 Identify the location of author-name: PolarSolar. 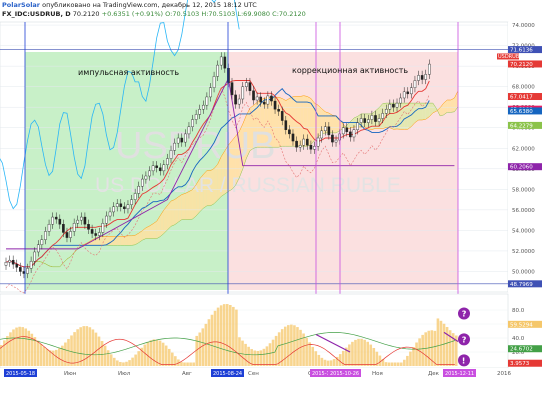
(21, 5).